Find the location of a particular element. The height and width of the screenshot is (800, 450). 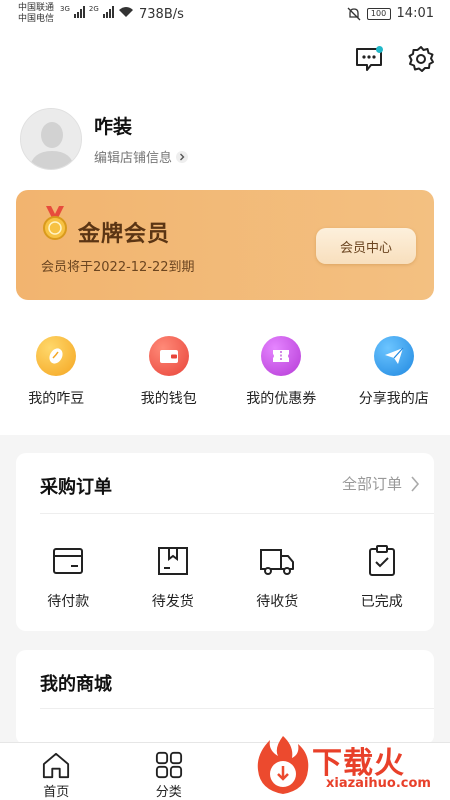

quick-item-coupons: 我的优惠券 is located at coordinates (281, 372).